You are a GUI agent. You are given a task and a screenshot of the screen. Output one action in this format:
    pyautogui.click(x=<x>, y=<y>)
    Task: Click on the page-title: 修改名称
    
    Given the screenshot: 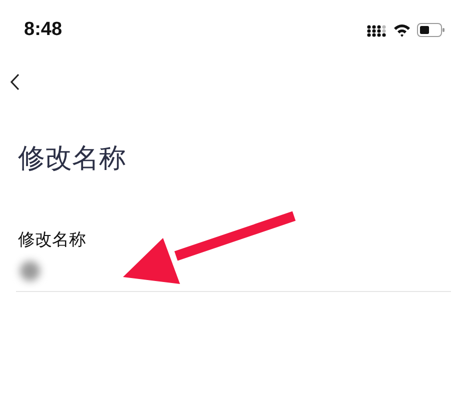 What is the action you would take?
    pyautogui.click(x=72, y=159)
    